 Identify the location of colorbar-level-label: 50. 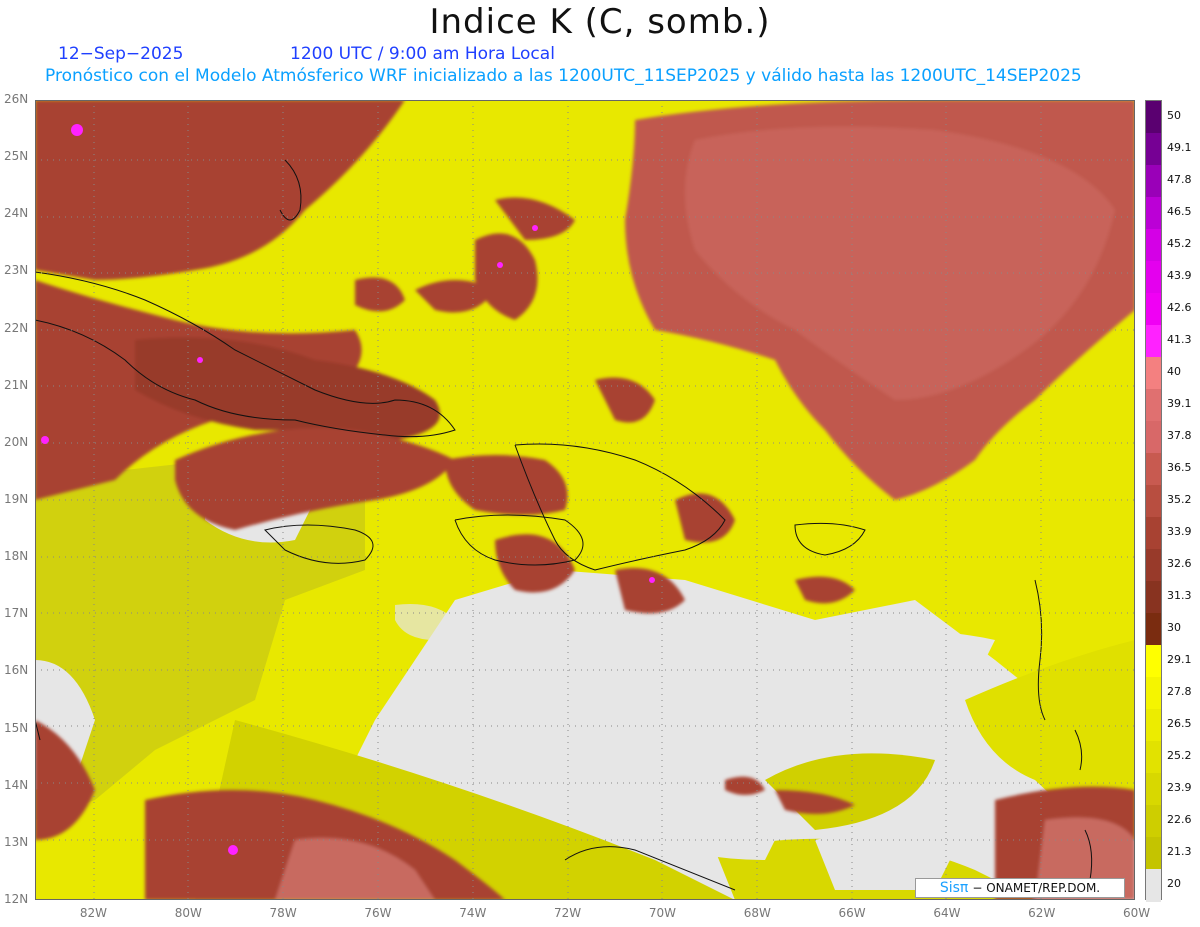
(1174, 115).